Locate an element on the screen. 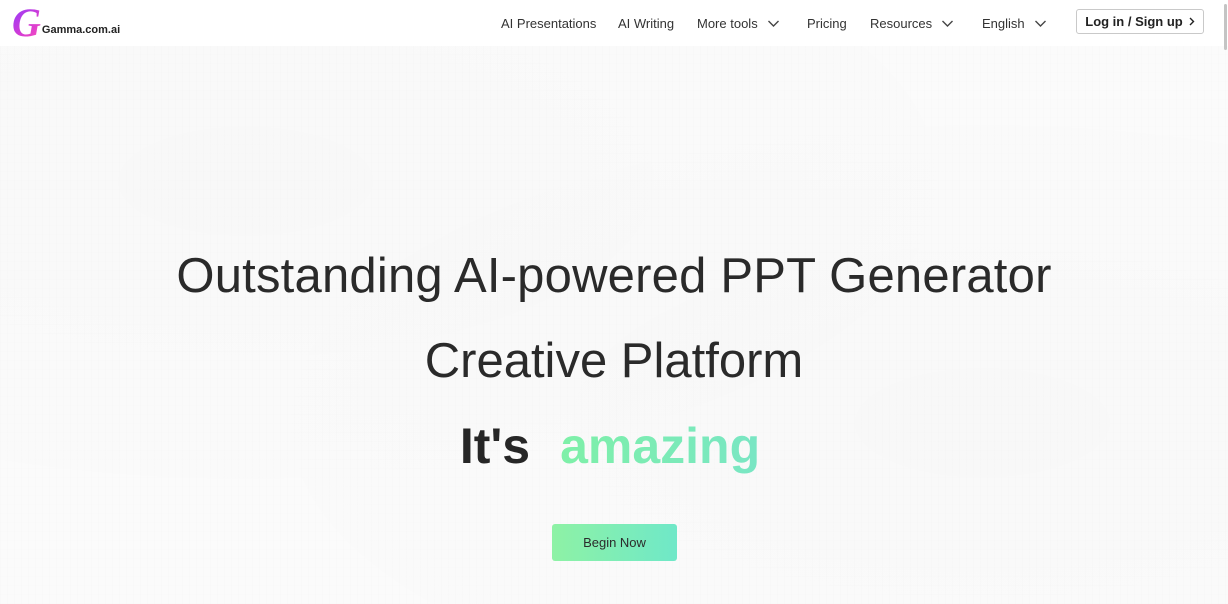 This screenshot has width=1228, height=604. tagline-highlight: amazing is located at coordinates (660, 446).